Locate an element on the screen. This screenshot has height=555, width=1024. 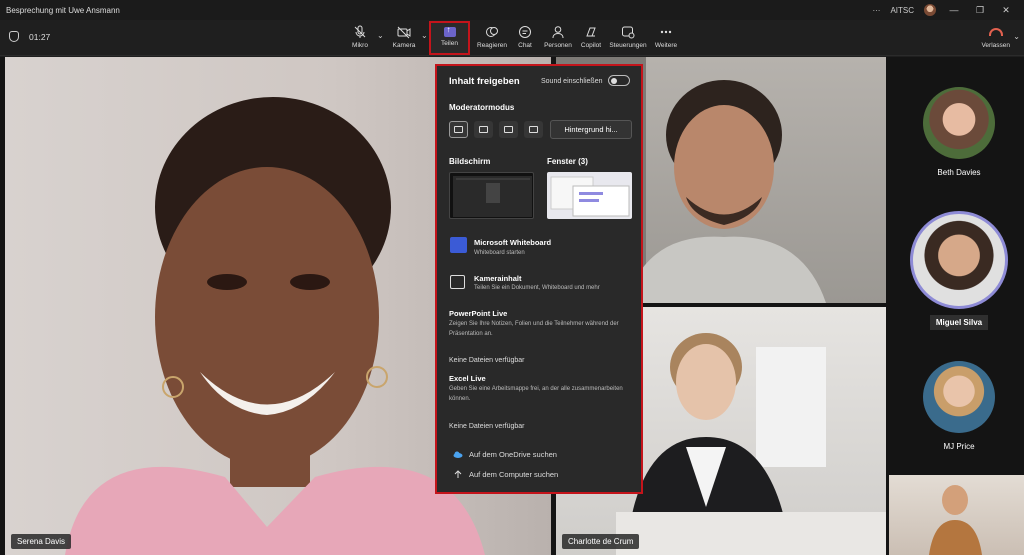
more-label: Weitere is located at coordinates (666, 45).